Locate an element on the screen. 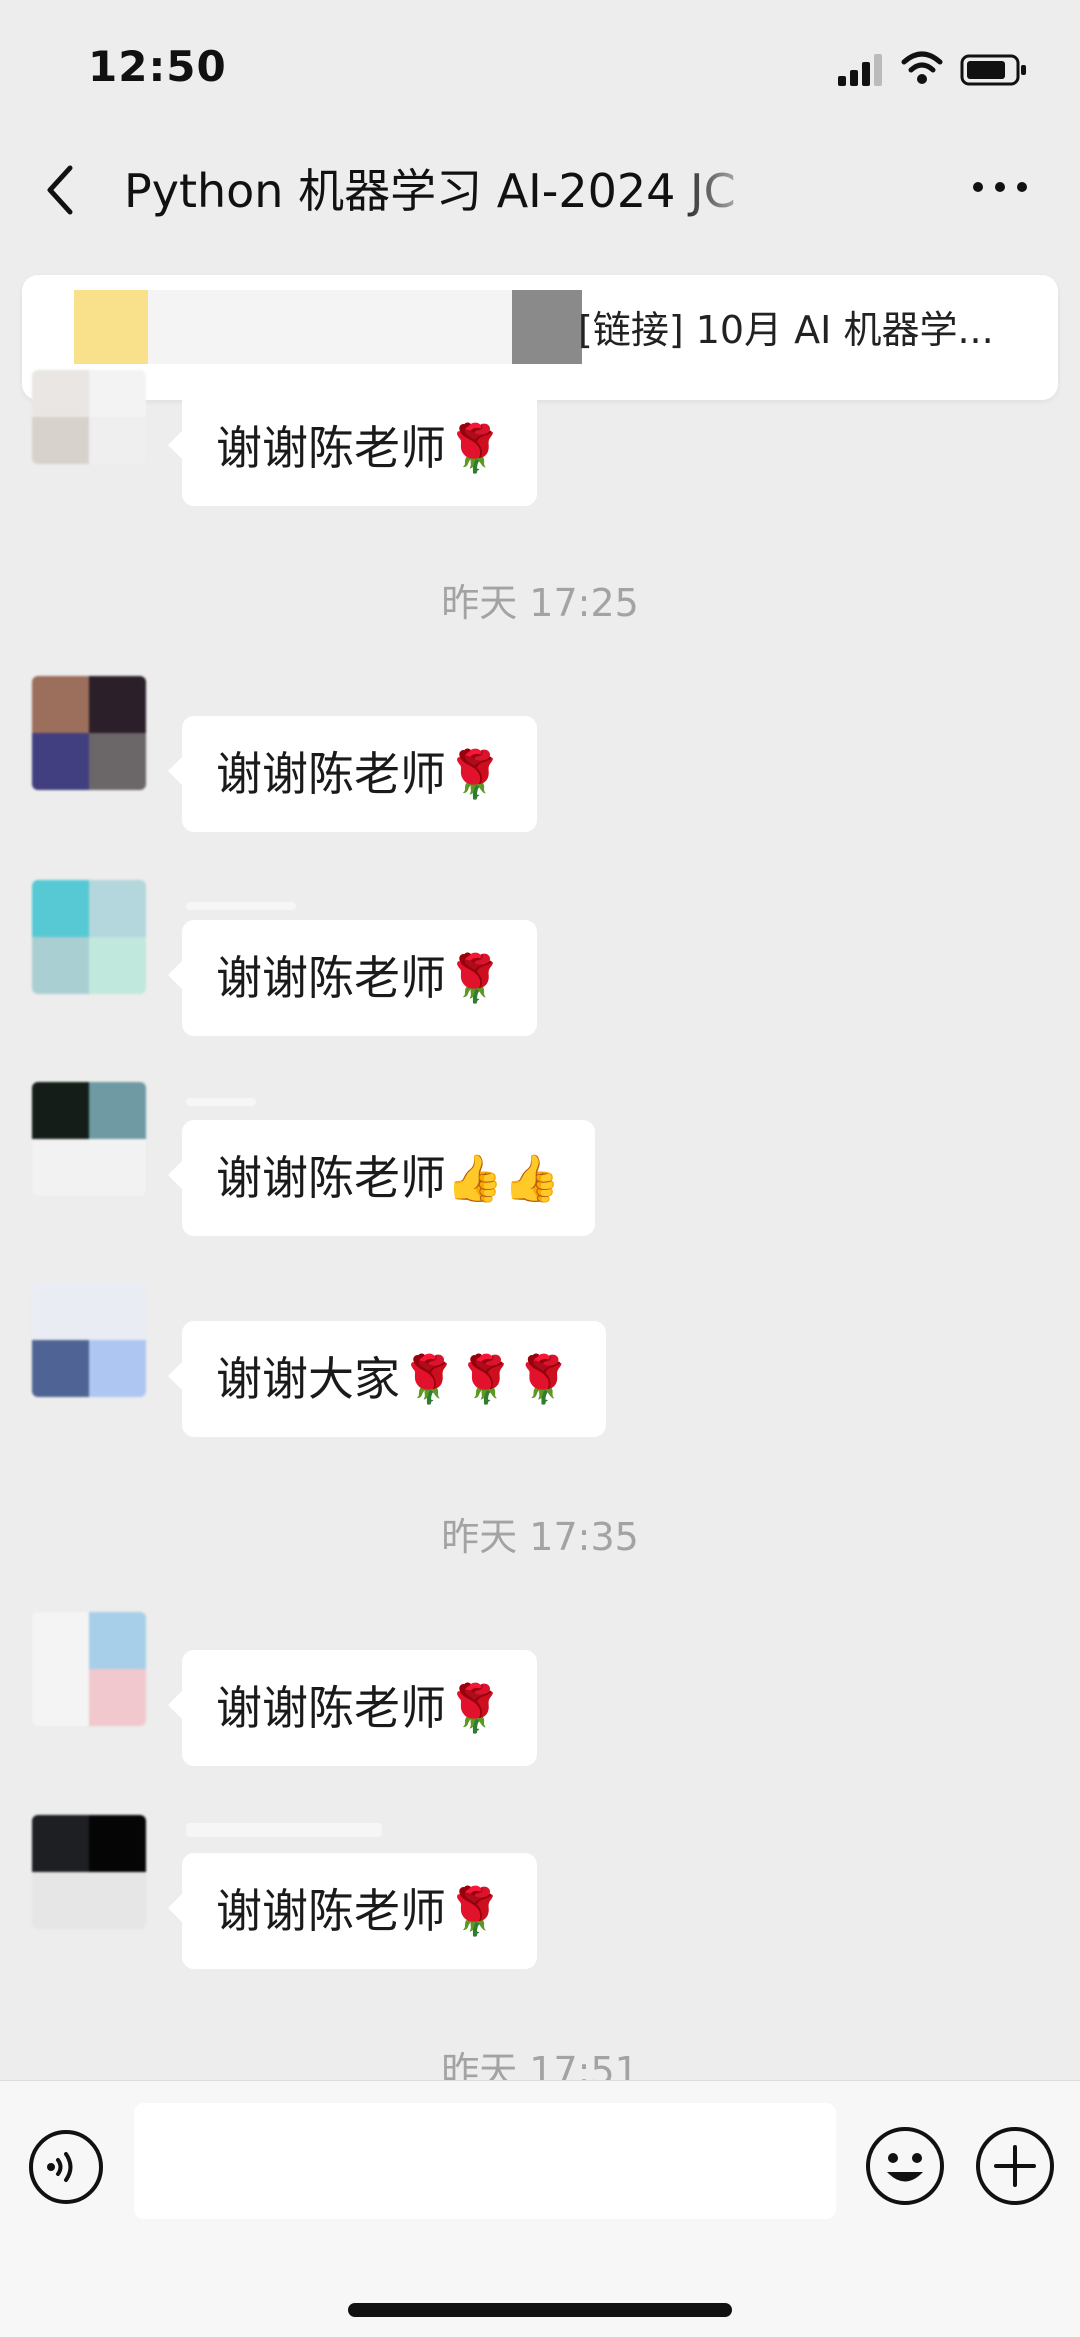 This screenshot has width=1080, height=2337. timestamp: 昨天 17:25 is located at coordinates (540, 603).